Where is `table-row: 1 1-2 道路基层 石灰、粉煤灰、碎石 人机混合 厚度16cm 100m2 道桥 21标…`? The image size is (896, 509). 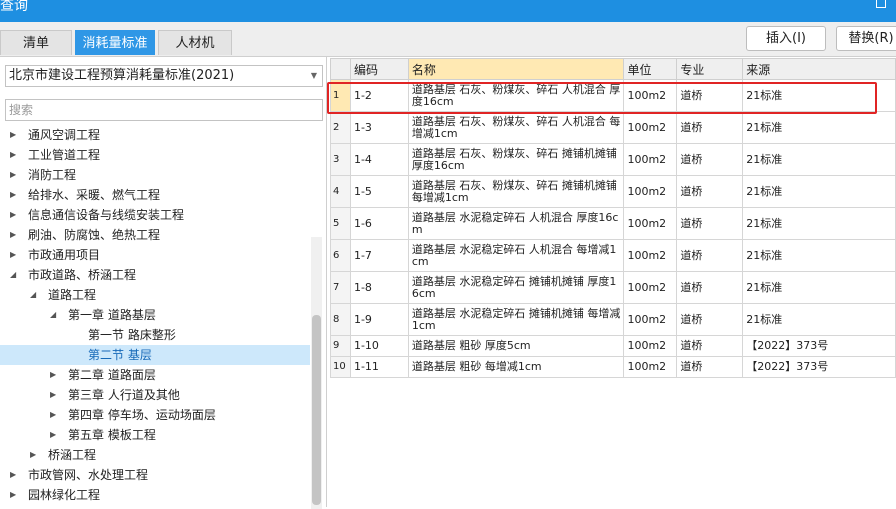 table-row: 1 1-2 道路基层 石灰、粉煤灰、碎石 人机混合 厚度16cm 100m2 道桥 21标… is located at coordinates (613, 95).